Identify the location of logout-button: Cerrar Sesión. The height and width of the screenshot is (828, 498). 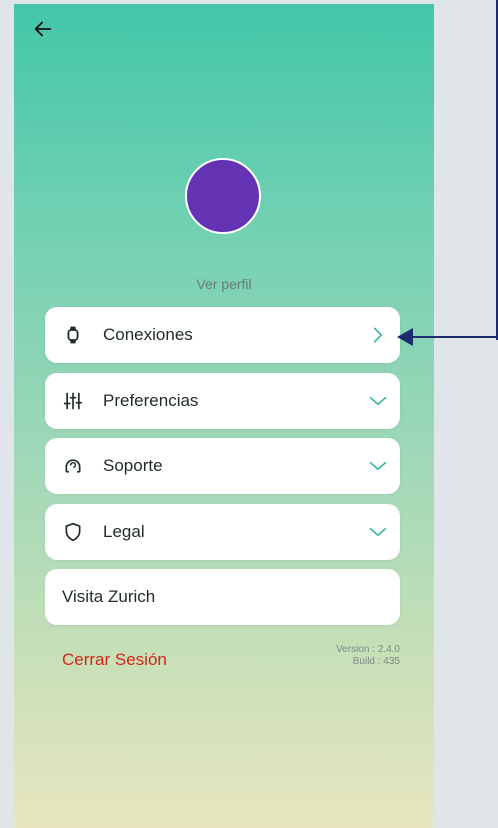
(114, 660).